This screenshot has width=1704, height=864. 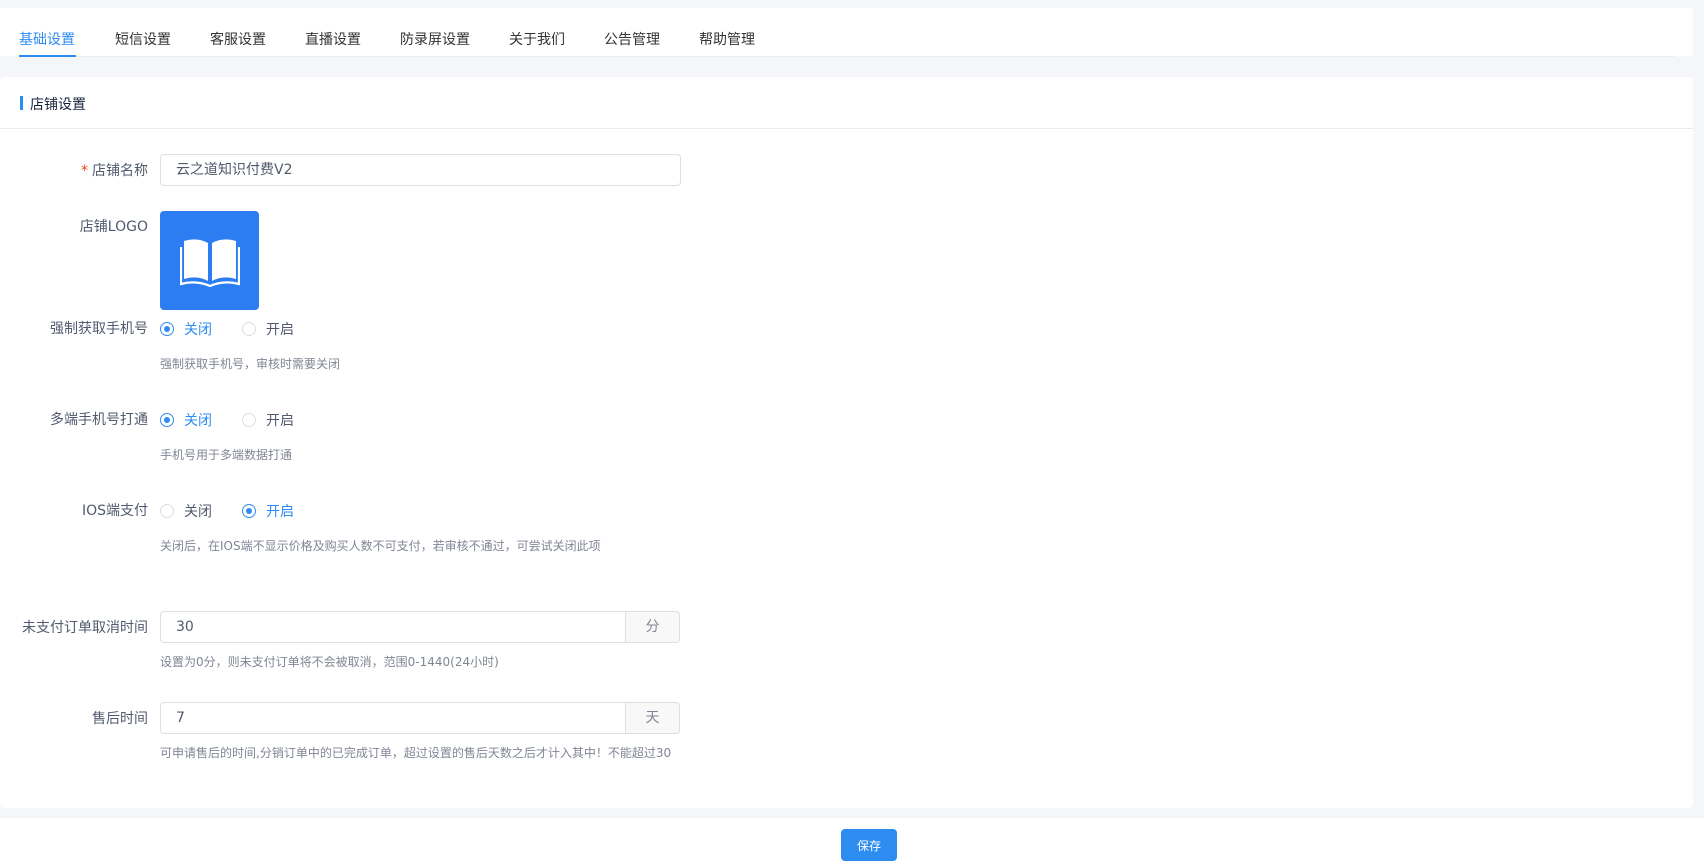 I want to click on settings-tabs-card: 基础设置 短信设置 客服设置 直播设置 防录屏设置 关于我们 公告管理 帮助管理, so click(x=846, y=32).